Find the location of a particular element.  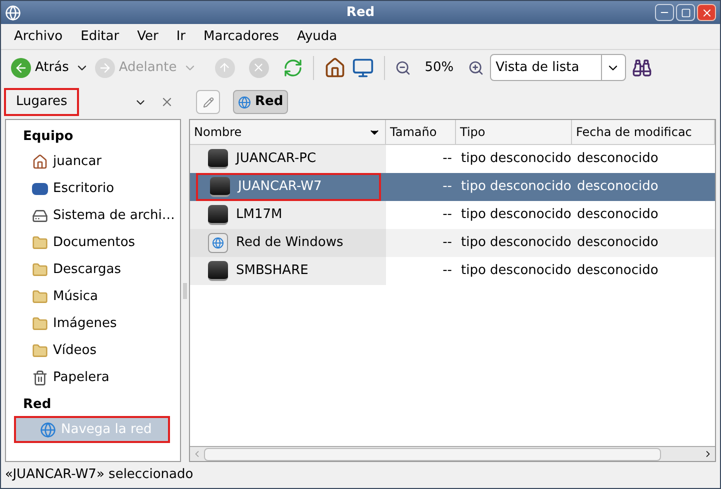

horizontal-scrollbar is located at coordinates (452, 453).